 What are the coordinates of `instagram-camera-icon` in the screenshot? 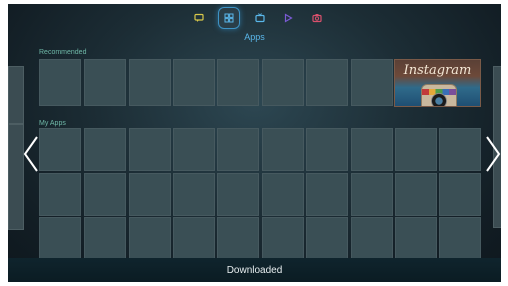 It's located at (439, 95).